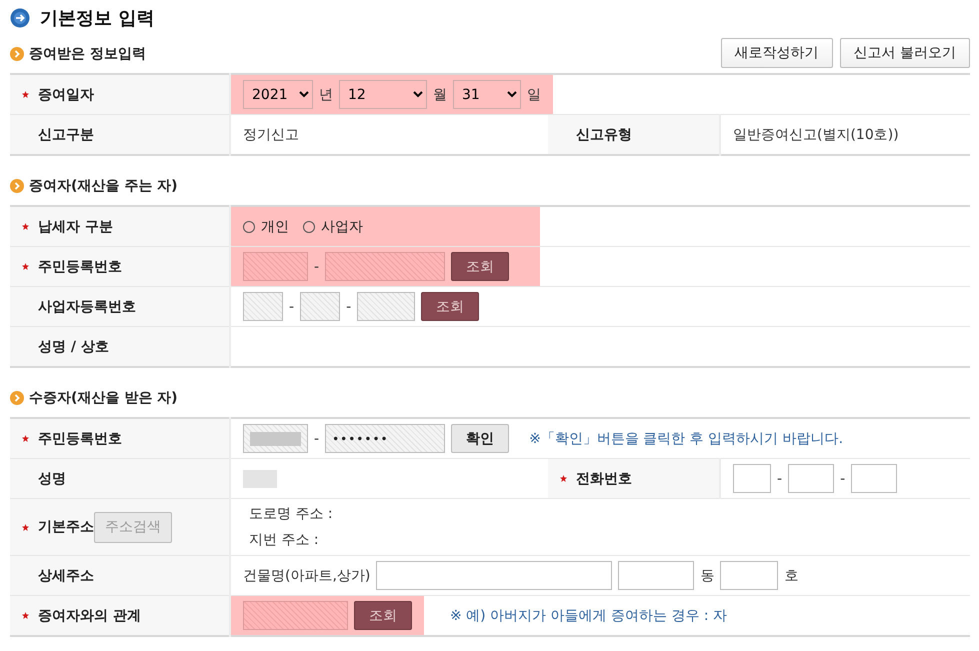 This screenshot has width=979, height=651. Describe the element at coordinates (89, 615) in the screenshot. I see `field-label: 증여자와의 관계` at that location.